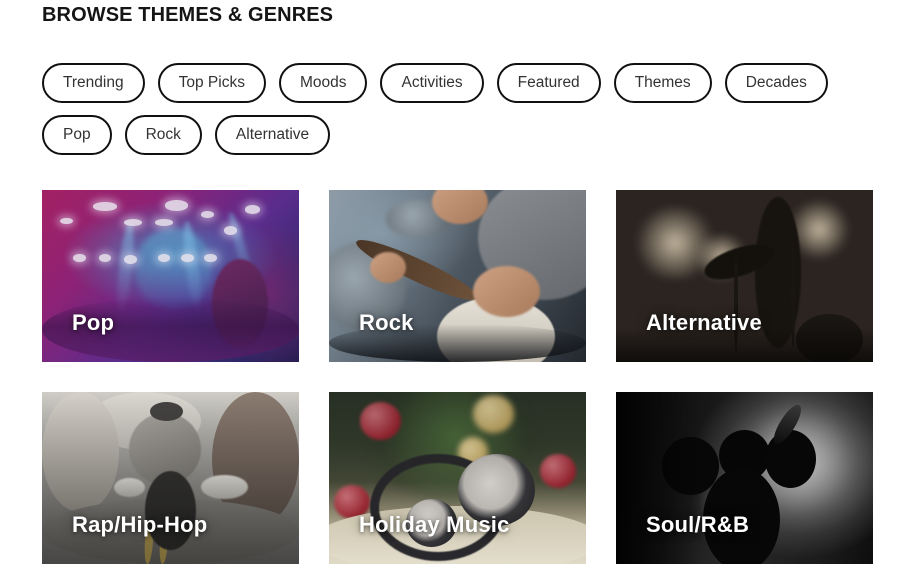 The height and width of the screenshot is (579, 909). Describe the element at coordinates (662, 83) in the screenshot. I see `filter-pill-themes: Themes` at that location.